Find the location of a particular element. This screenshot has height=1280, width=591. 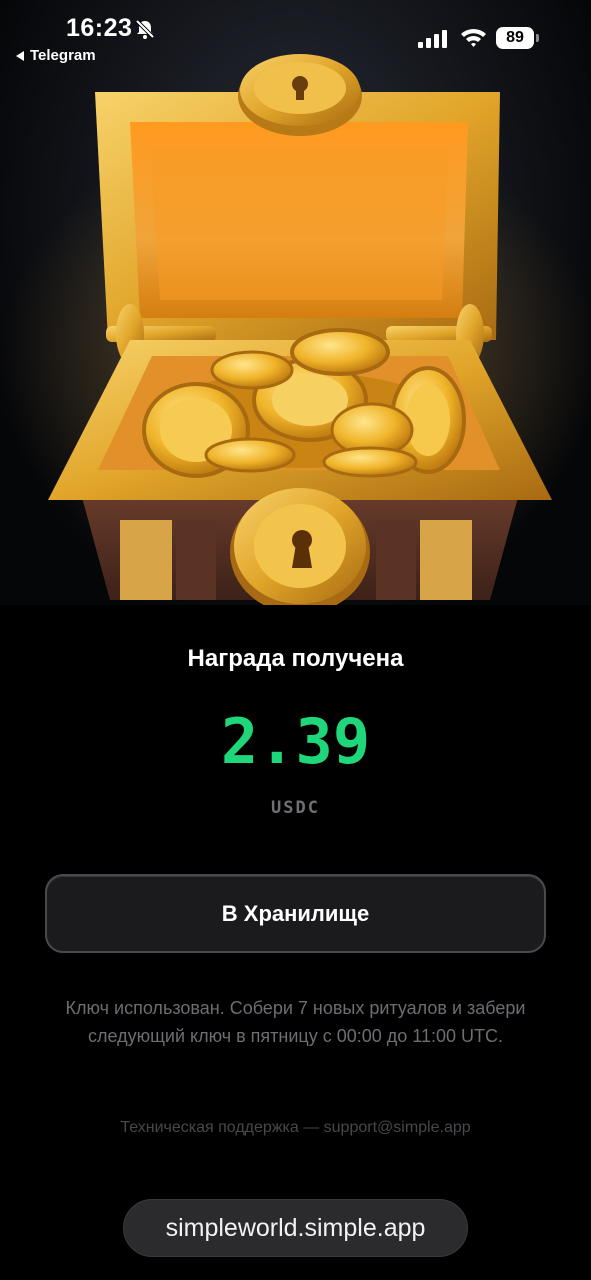

wifi-icon is located at coordinates (473, 37).